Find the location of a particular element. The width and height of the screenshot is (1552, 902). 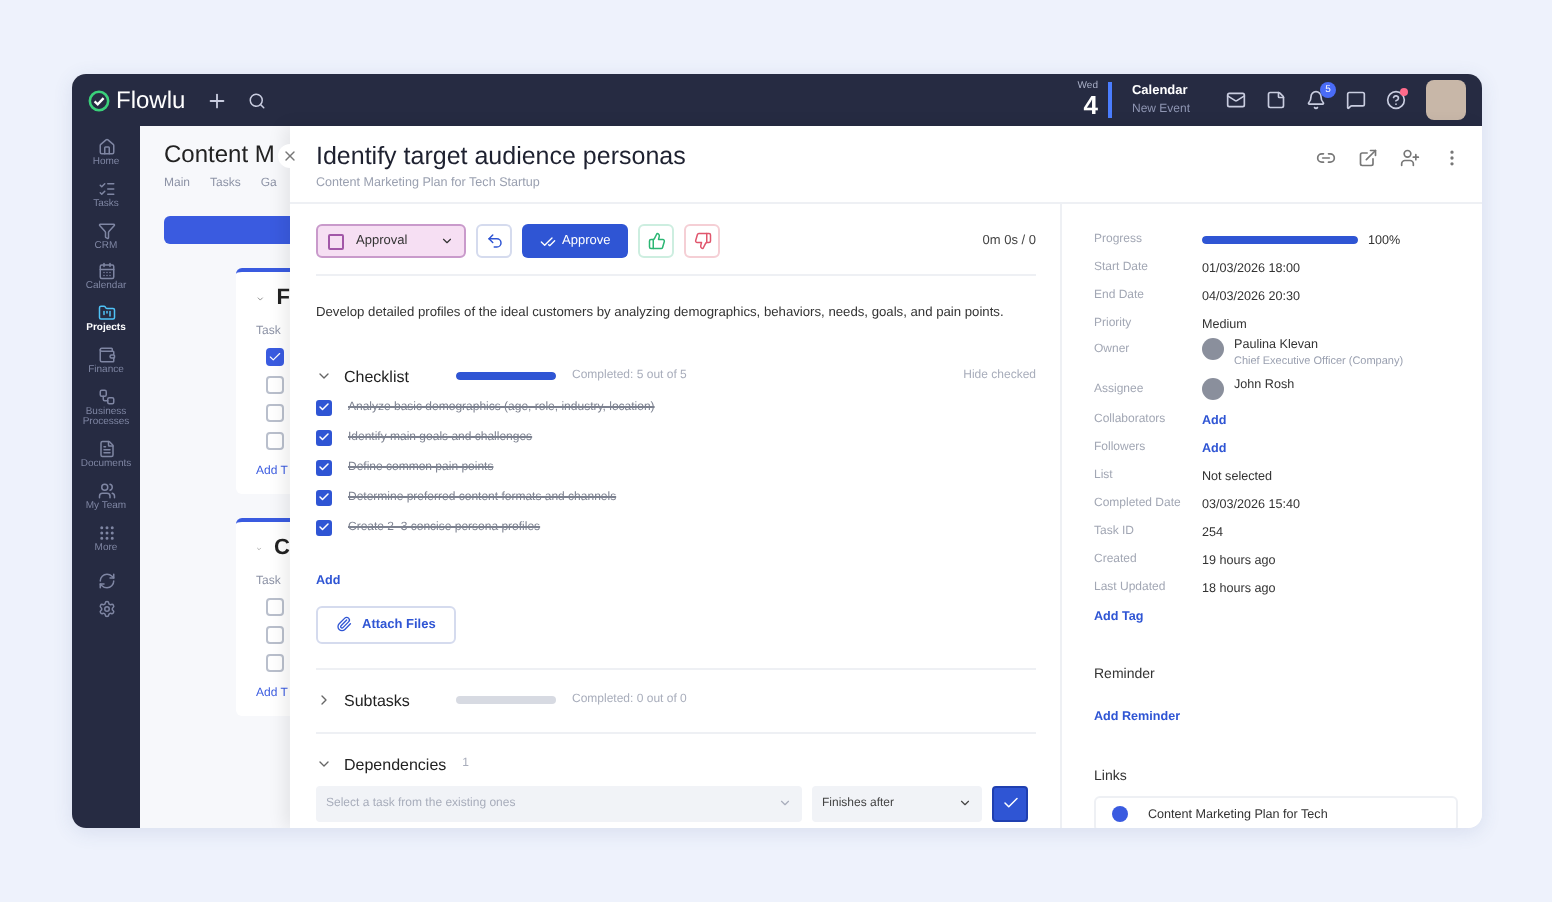

confirm-button is located at coordinates (1010, 803).